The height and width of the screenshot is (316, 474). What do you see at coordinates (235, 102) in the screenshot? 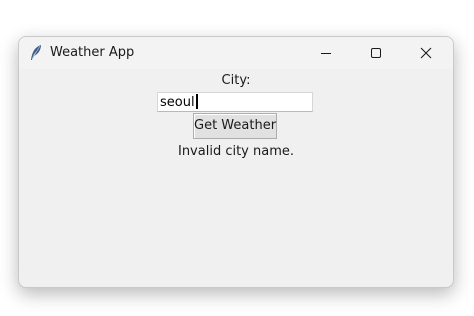
I see `city-input: seoul` at bounding box center [235, 102].